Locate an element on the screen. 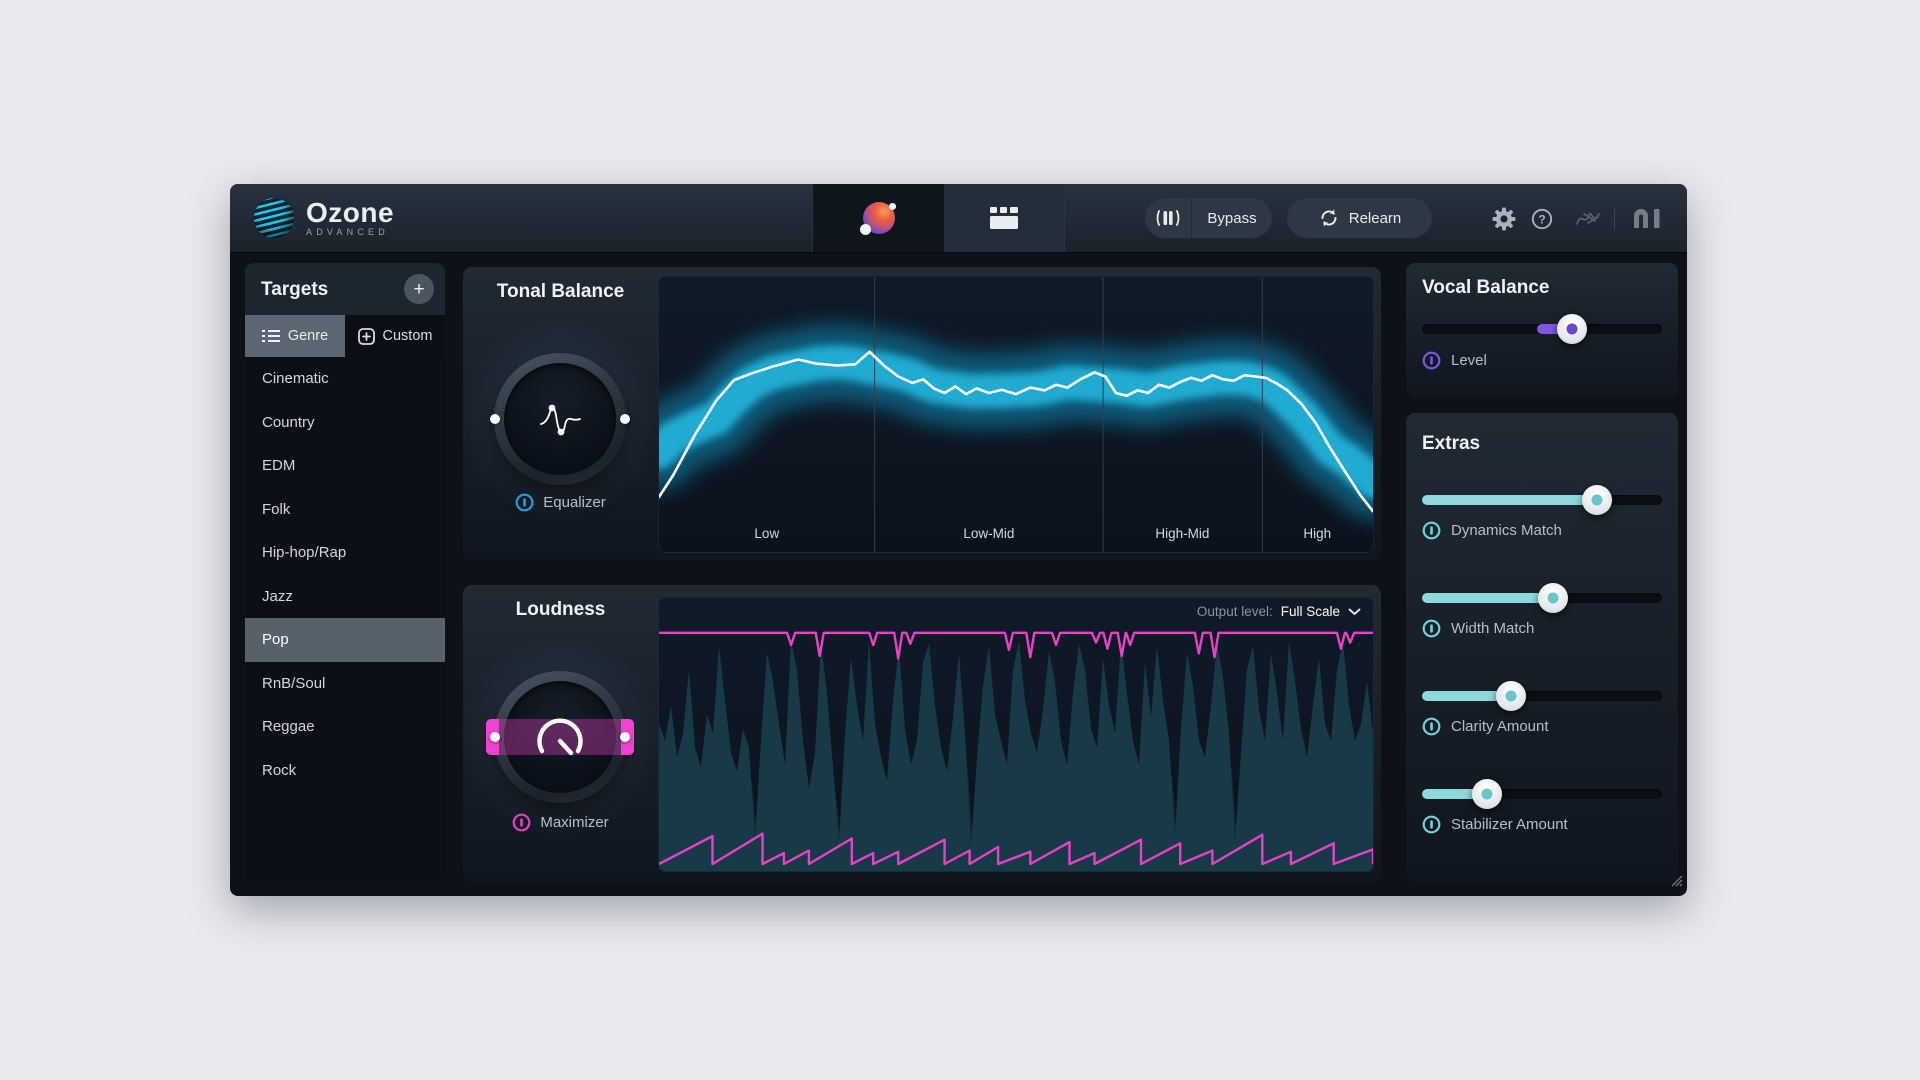 Image resolution: width=1920 pixels, height=1080 pixels. app-edition: ADVANCED is located at coordinates (347, 231).